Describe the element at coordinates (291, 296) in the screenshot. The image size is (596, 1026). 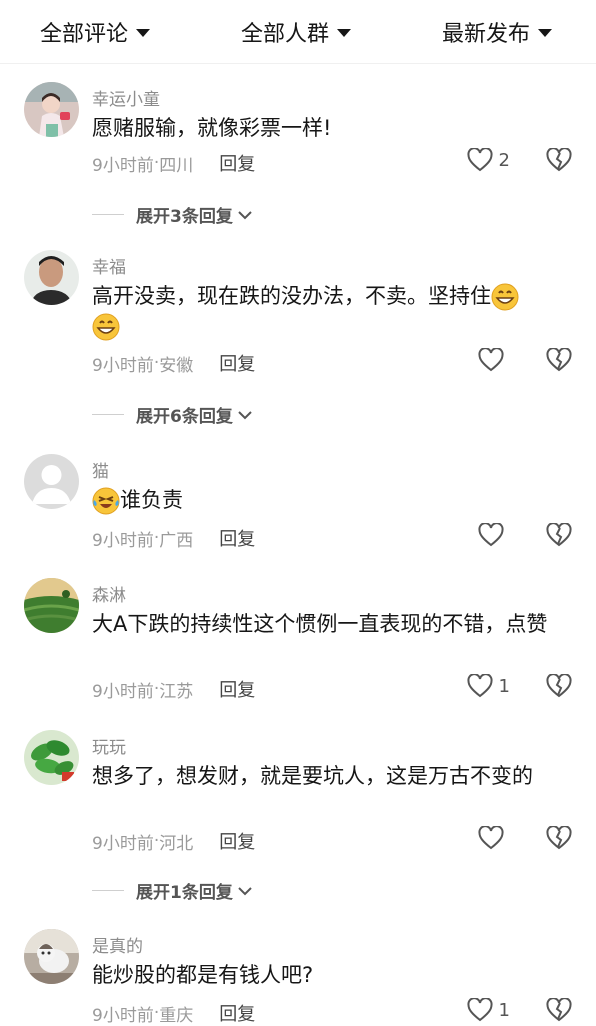
I see `comment-text-body: 高开没卖，现在跌的没办法，不卖。坚持住` at that location.